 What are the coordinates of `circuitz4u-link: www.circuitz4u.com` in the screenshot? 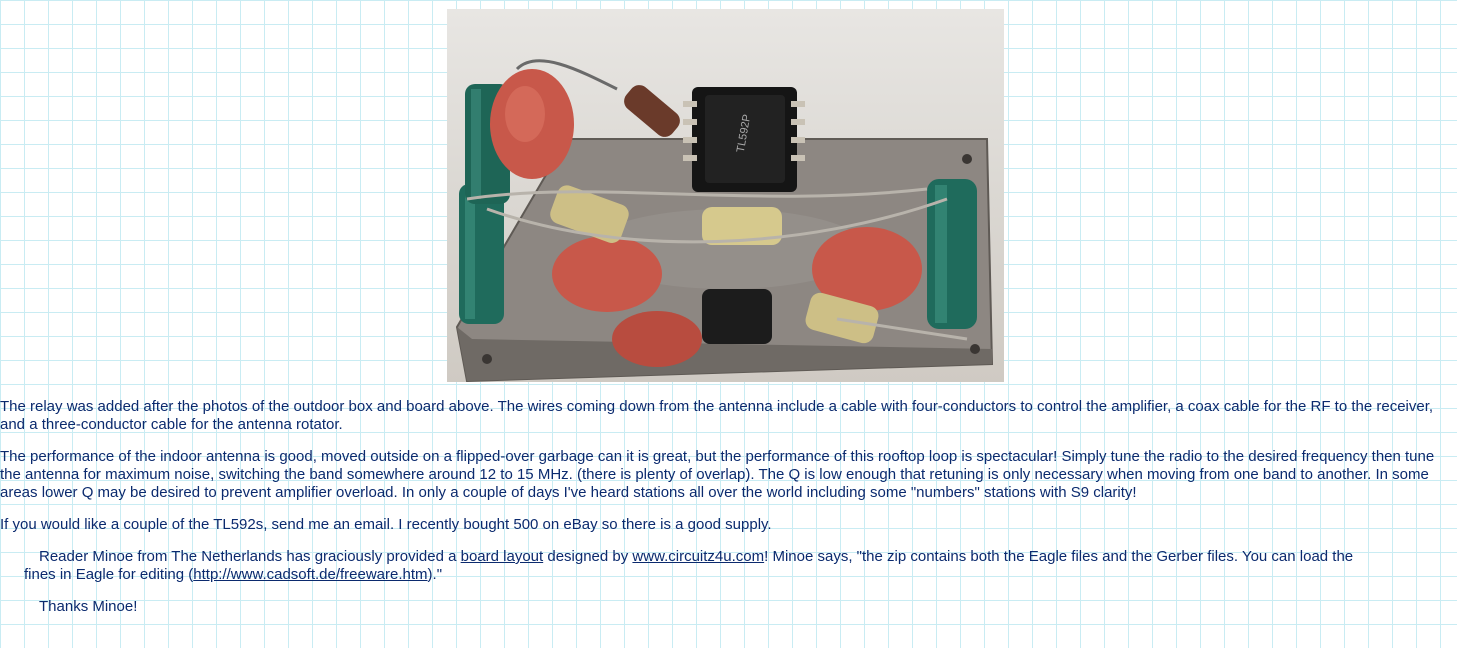 It's located at (698, 556).